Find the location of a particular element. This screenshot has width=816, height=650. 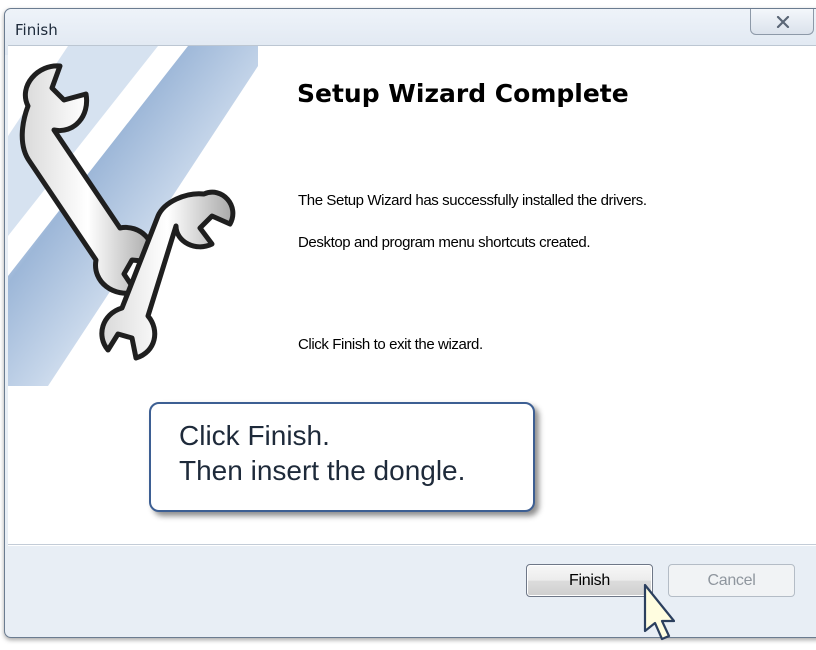

window-title: Finish is located at coordinates (36, 30).